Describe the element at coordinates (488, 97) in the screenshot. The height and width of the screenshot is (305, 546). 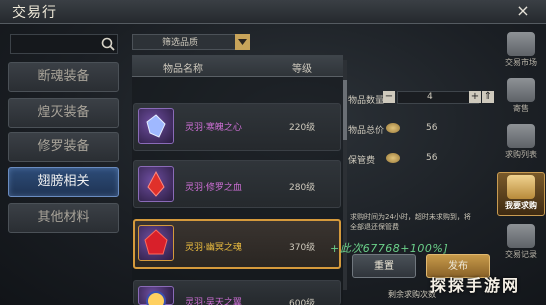
I see `quantity-max-button: ⇑` at that location.